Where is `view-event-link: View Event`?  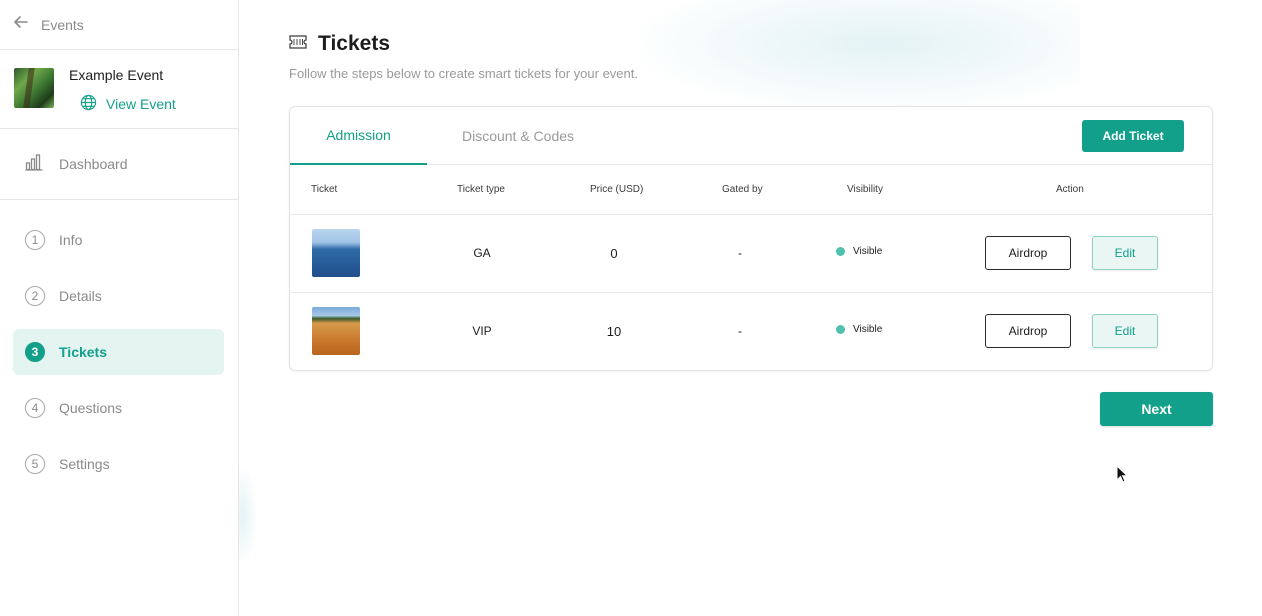
view-event-link: View Event is located at coordinates (123, 104).